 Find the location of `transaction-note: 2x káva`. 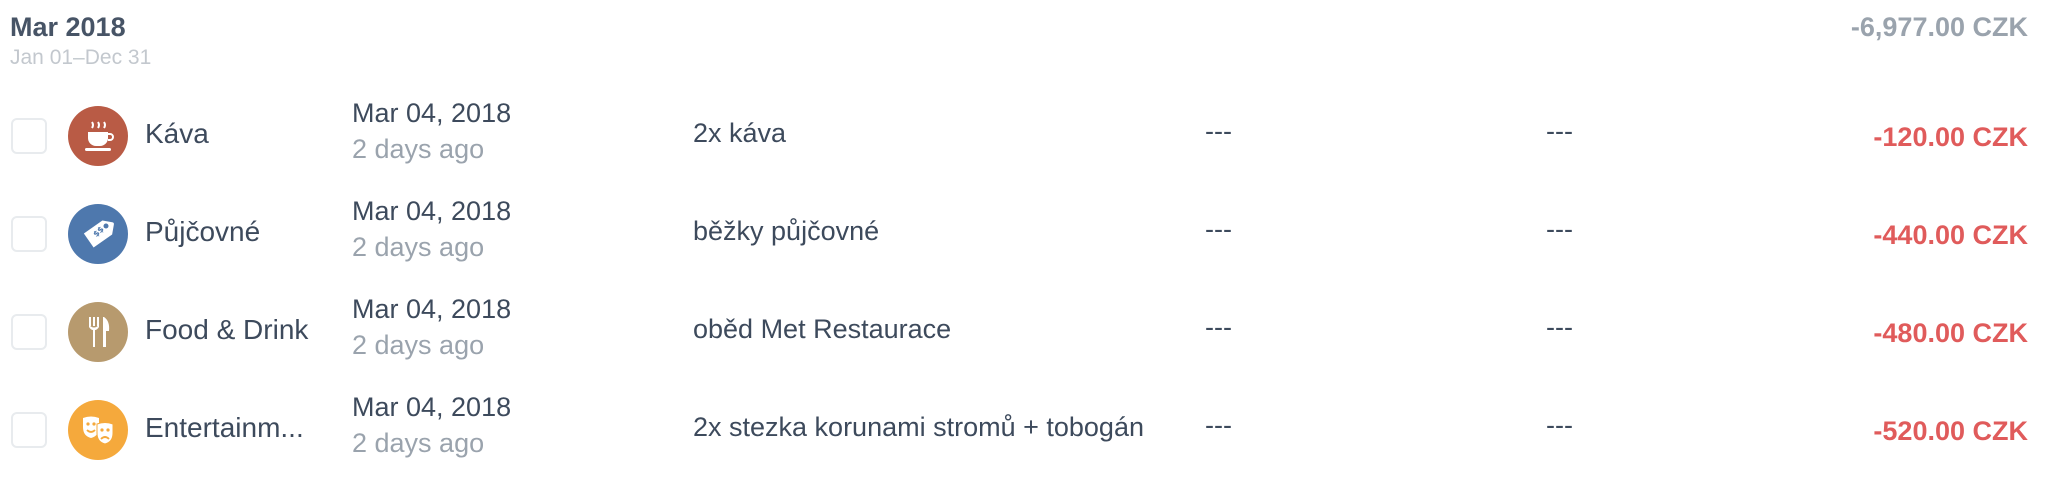

transaction-note: 2x káva is located at coordinates (740, 133).